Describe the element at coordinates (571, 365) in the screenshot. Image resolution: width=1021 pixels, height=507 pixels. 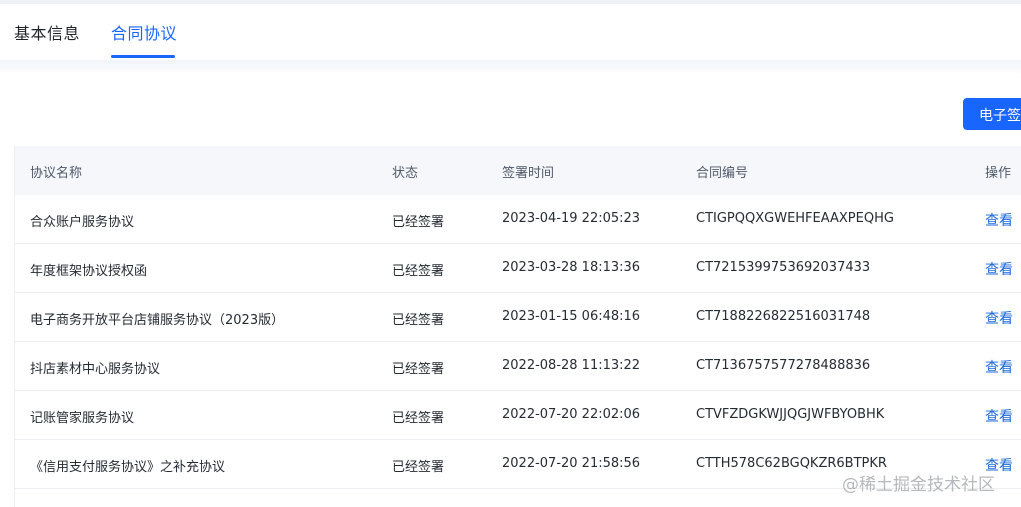
I see `row-time: 2022-08-28 11:13:22` at that location.